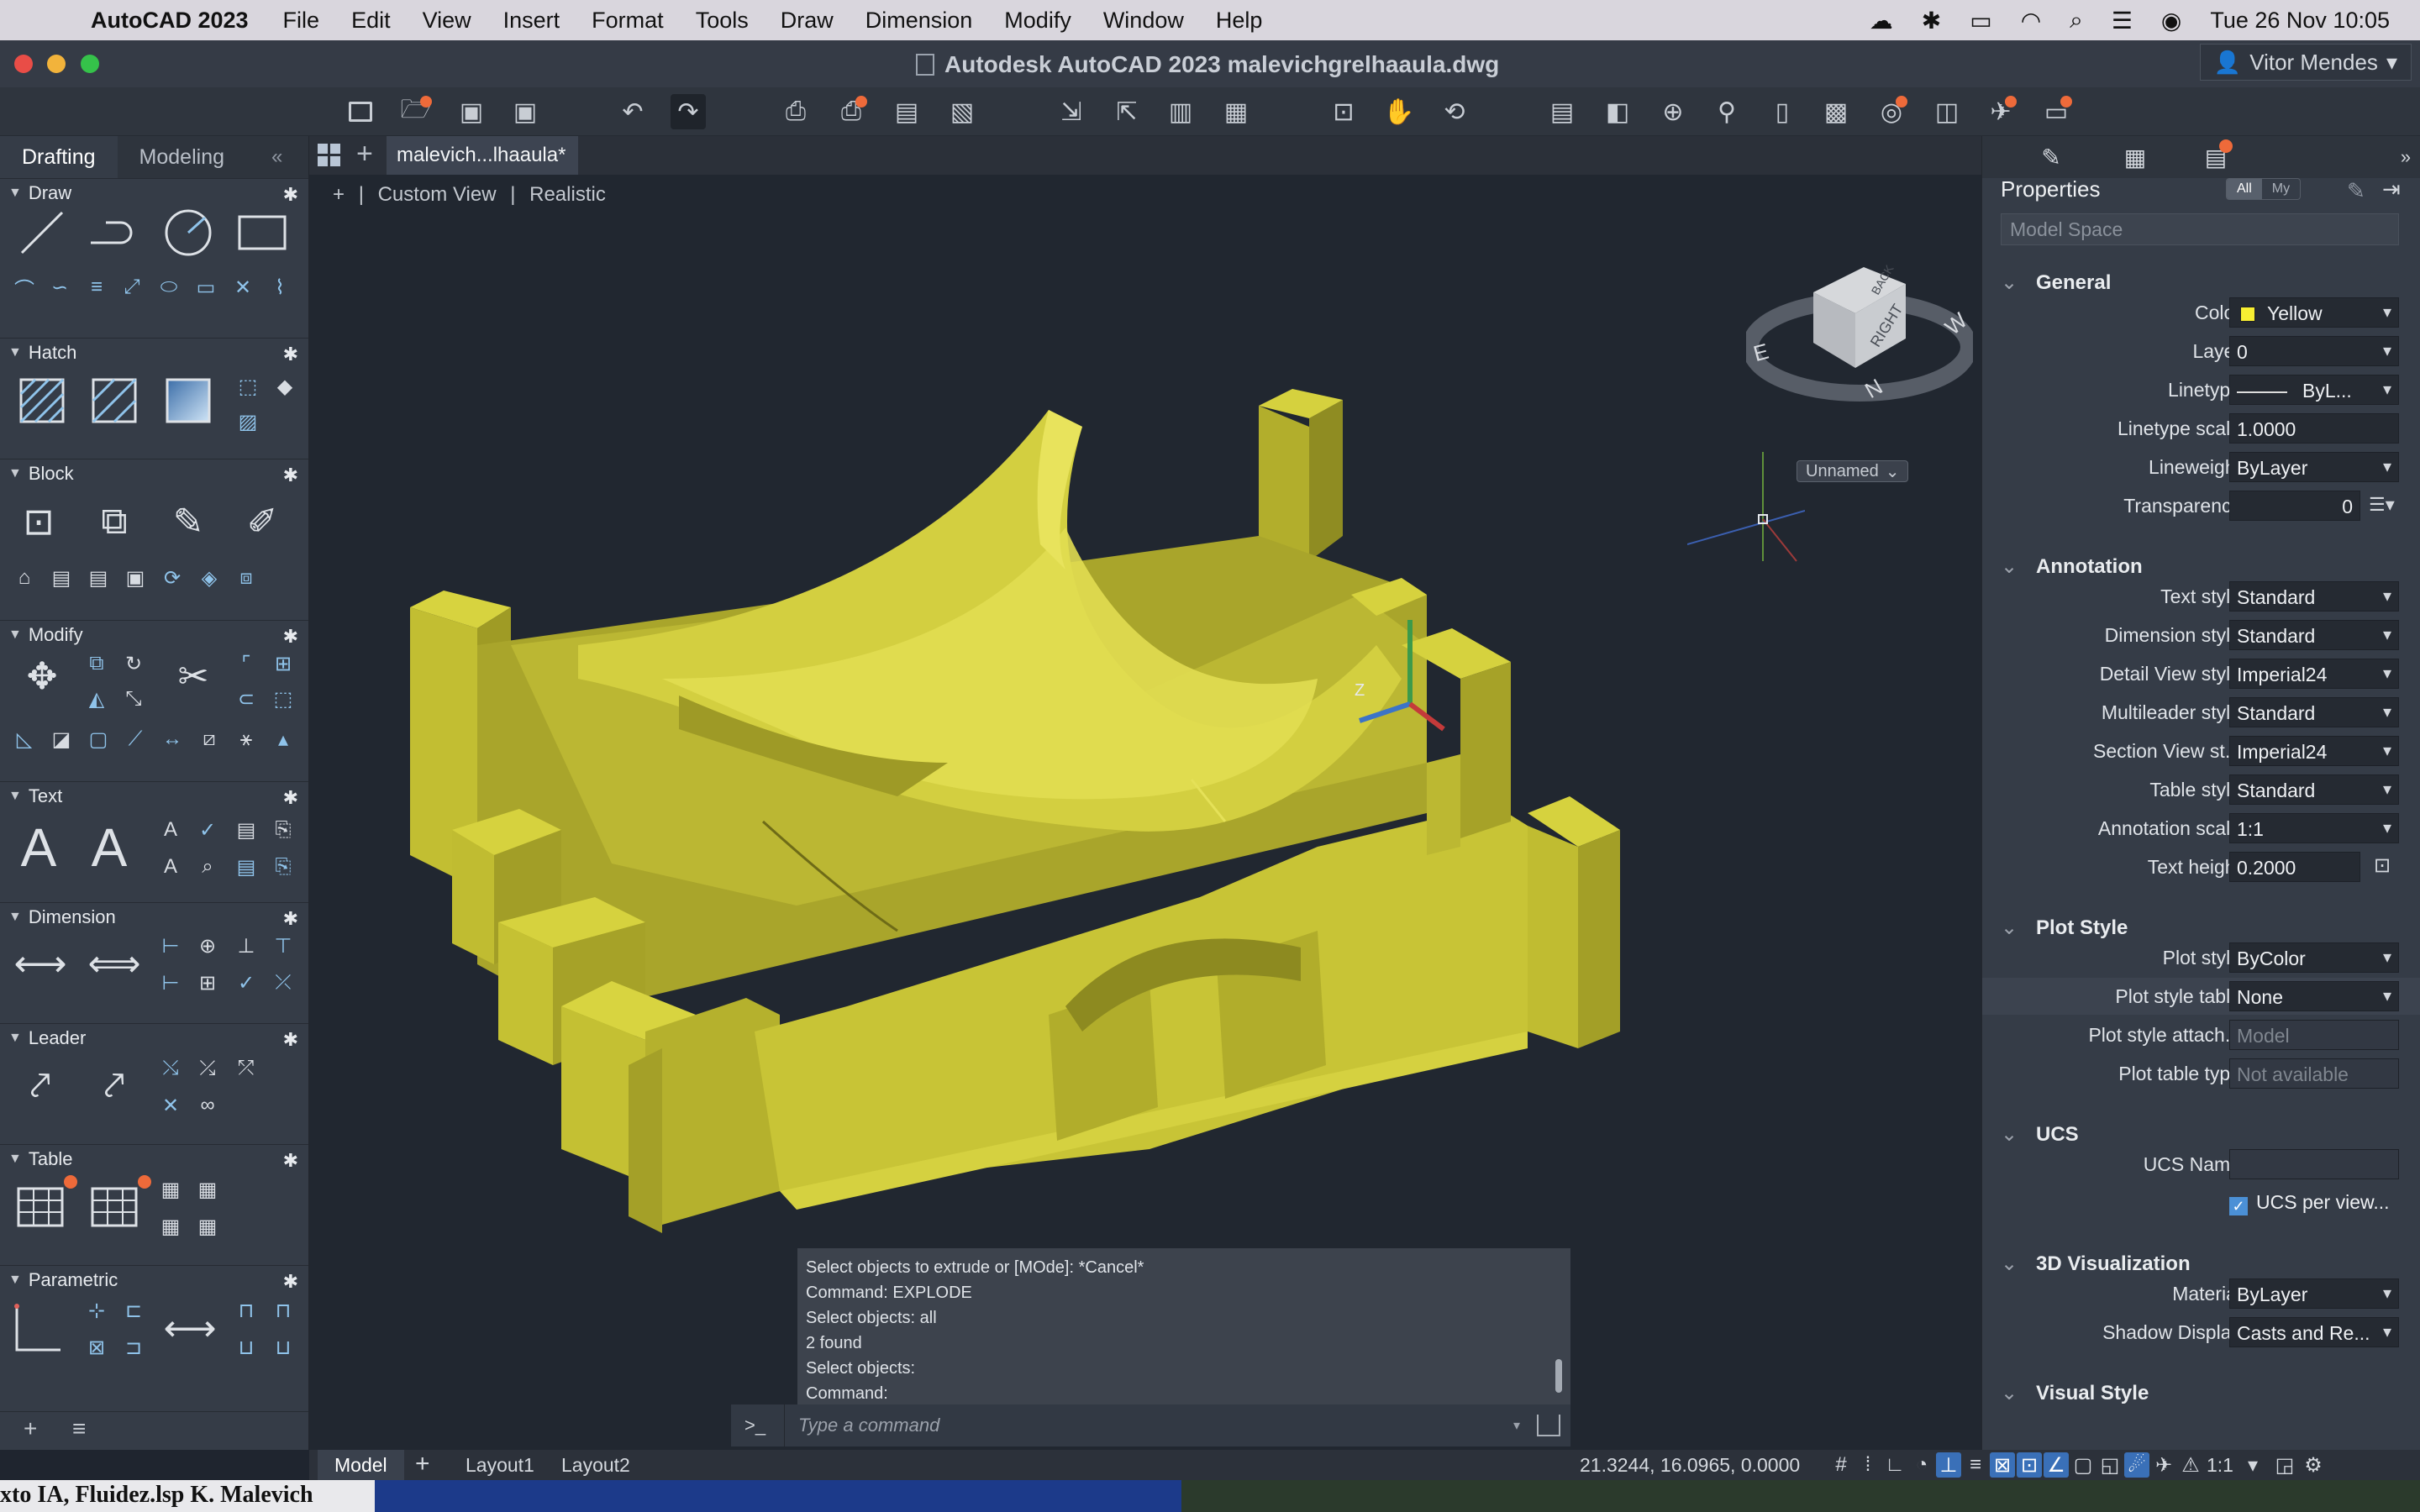  What do you see at coordinates (2314, 996) in the screenshot?
I see `plot-style-table-dropdown: None` at bounding box center [2314, 996].